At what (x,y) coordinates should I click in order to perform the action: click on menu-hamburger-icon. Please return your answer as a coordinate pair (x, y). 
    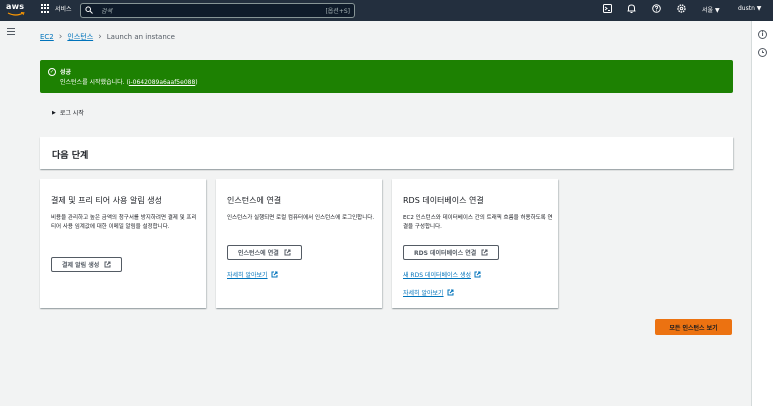
    Looking at the image, I should click on (11, 31).